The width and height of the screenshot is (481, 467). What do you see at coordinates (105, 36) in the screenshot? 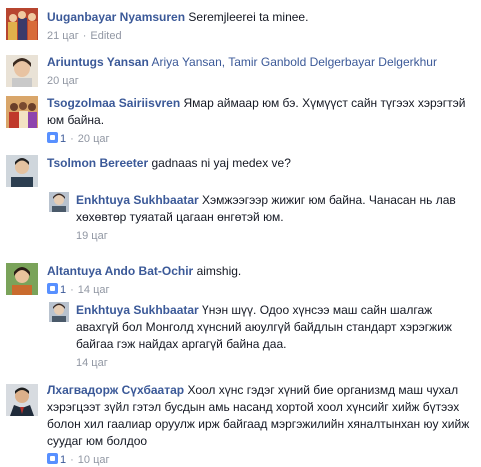
I see `edited-label: Edited` at bounding box center [105, 36].